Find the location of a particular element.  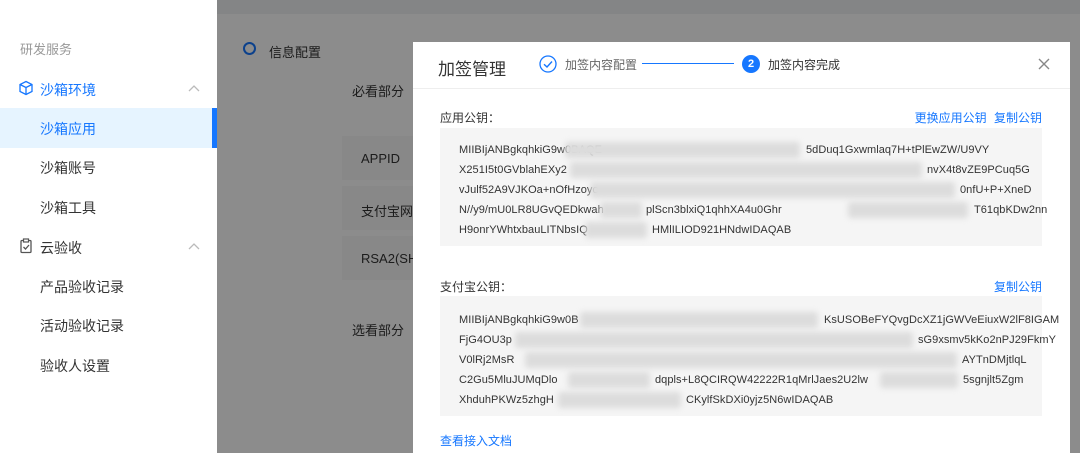

alipay-public-key-label: 支付宝公钥： is located at coordinates (476, 287).